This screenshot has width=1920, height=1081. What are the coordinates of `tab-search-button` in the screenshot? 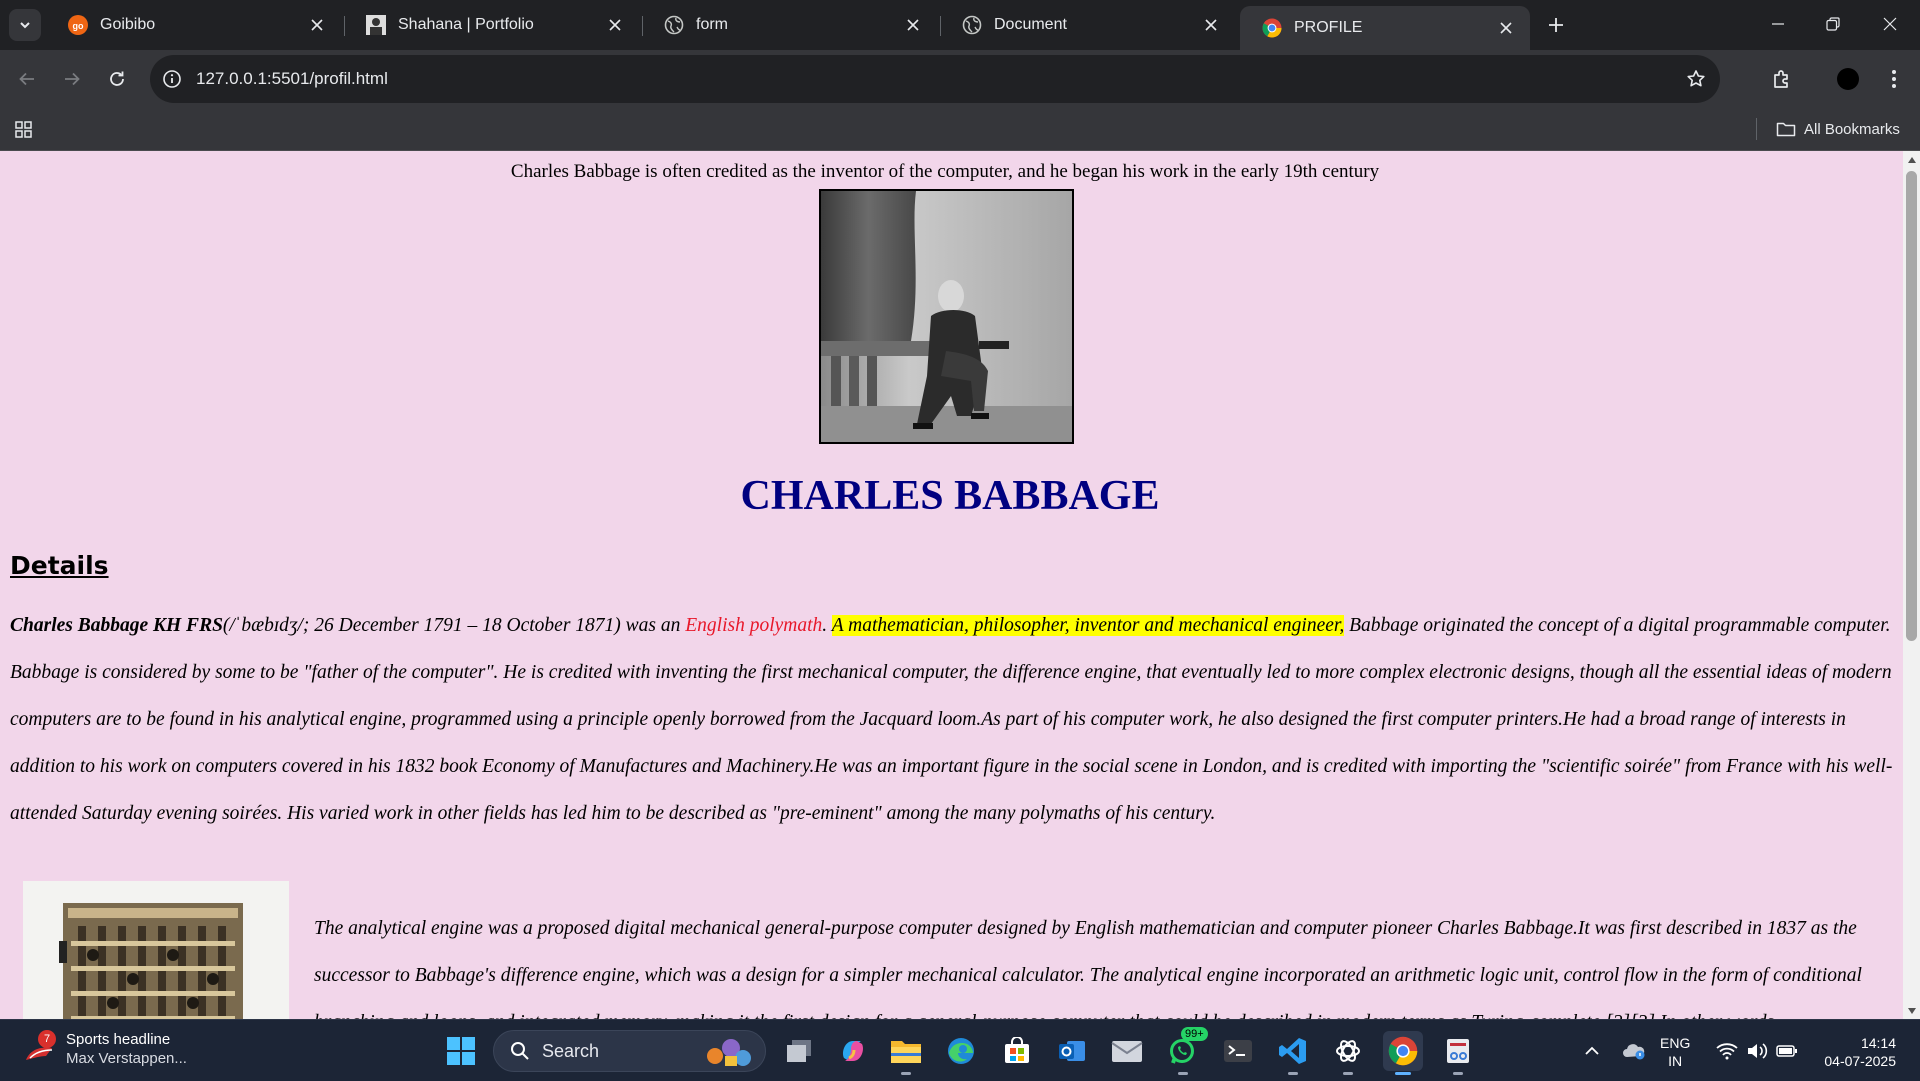 It's located at (25, 25).